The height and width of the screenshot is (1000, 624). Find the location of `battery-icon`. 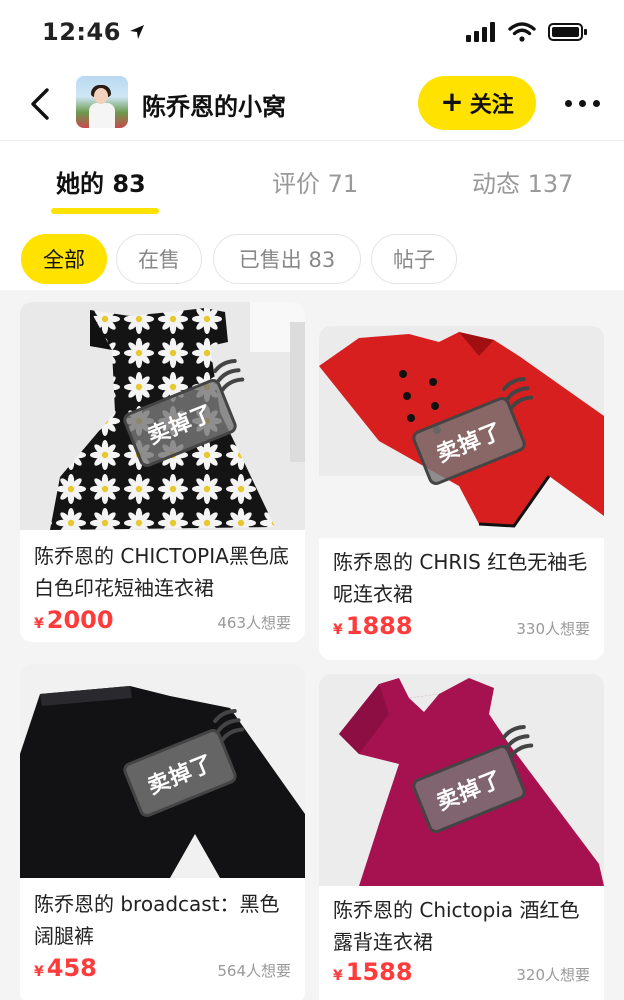

battery-icon is located at coordinates (567, 32).